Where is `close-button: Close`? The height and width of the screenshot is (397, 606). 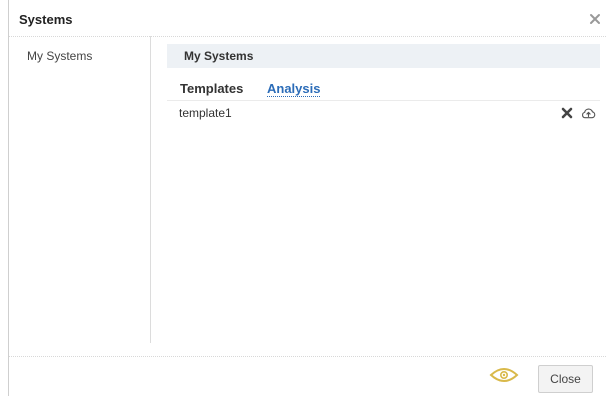
close-button: Close is located at coordinates (565, 379).